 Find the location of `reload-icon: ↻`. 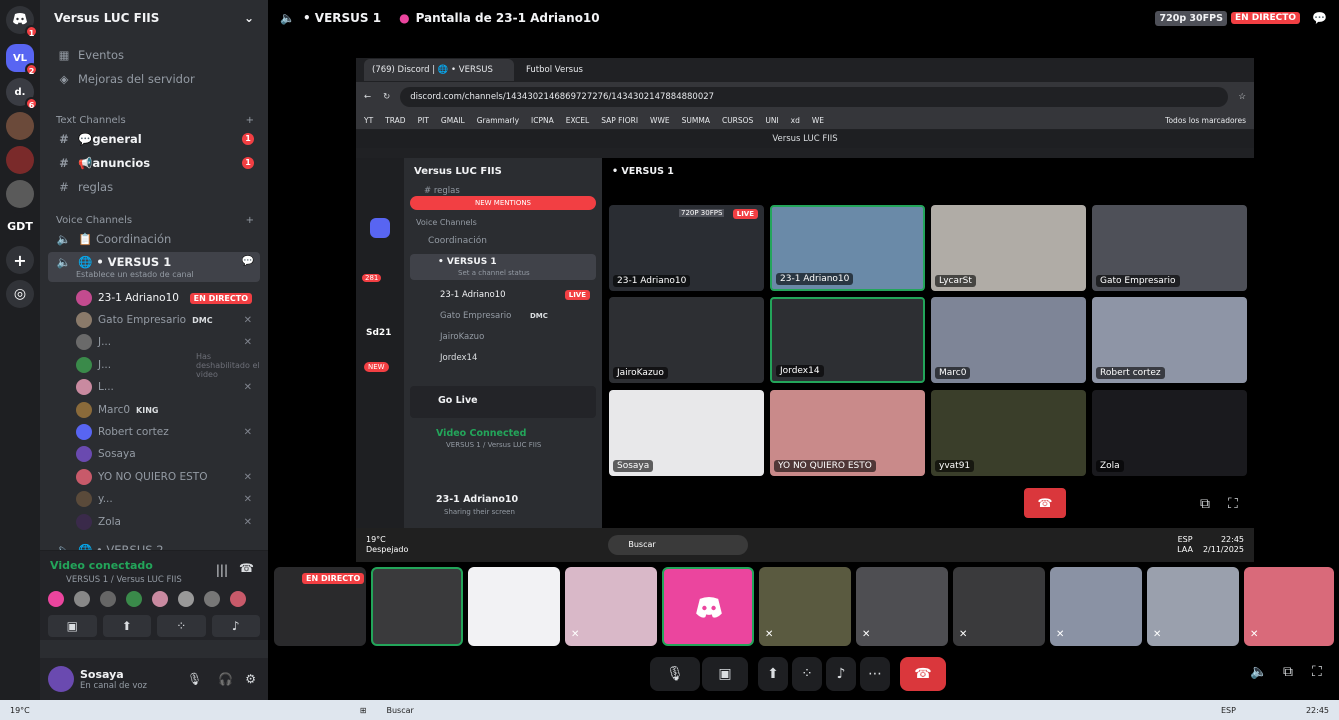

reload-icon: ↻ is located at coordinates (386, 97).